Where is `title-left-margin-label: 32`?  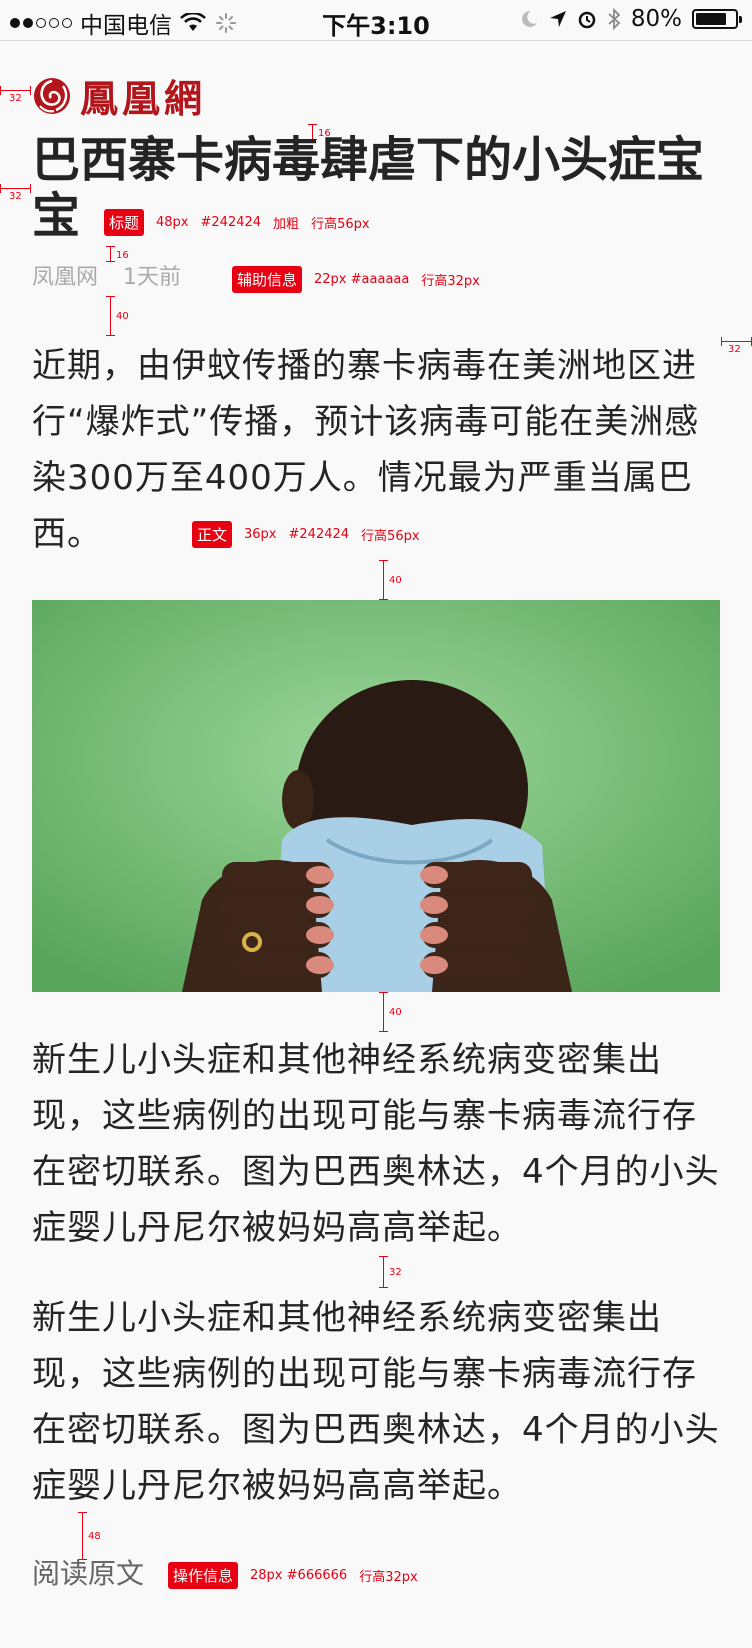
title-left-margin-label: 32 is located at coordinates (15, 196).